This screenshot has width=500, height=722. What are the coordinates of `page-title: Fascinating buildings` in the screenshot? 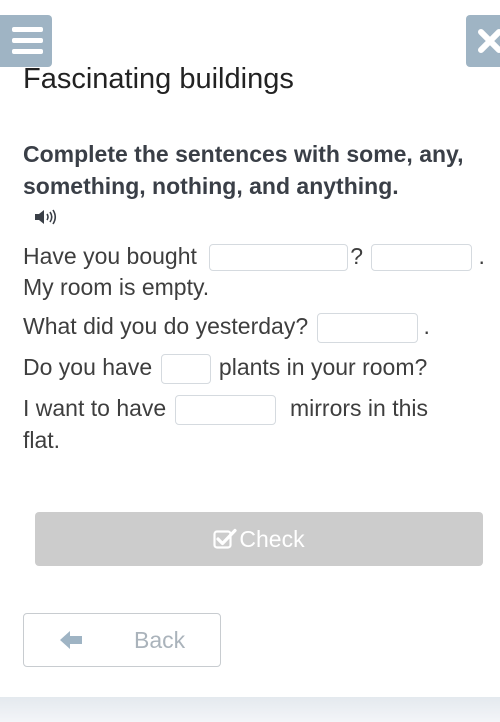 It's located at (158, 79).